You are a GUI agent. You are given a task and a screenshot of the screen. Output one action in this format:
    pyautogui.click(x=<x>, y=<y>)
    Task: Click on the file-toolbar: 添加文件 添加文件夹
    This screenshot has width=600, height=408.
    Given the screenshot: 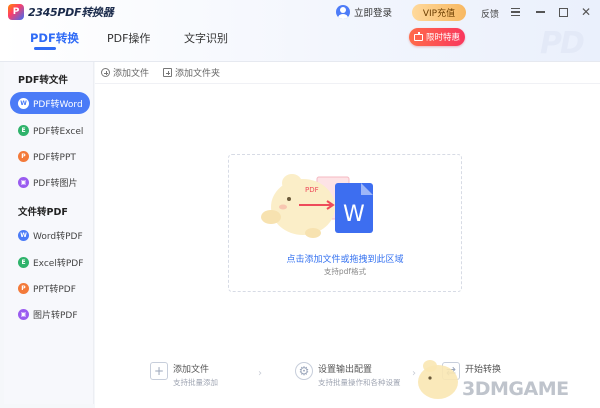 What is the action you would take?
    pyautogui.click(x=347, y=73)
    